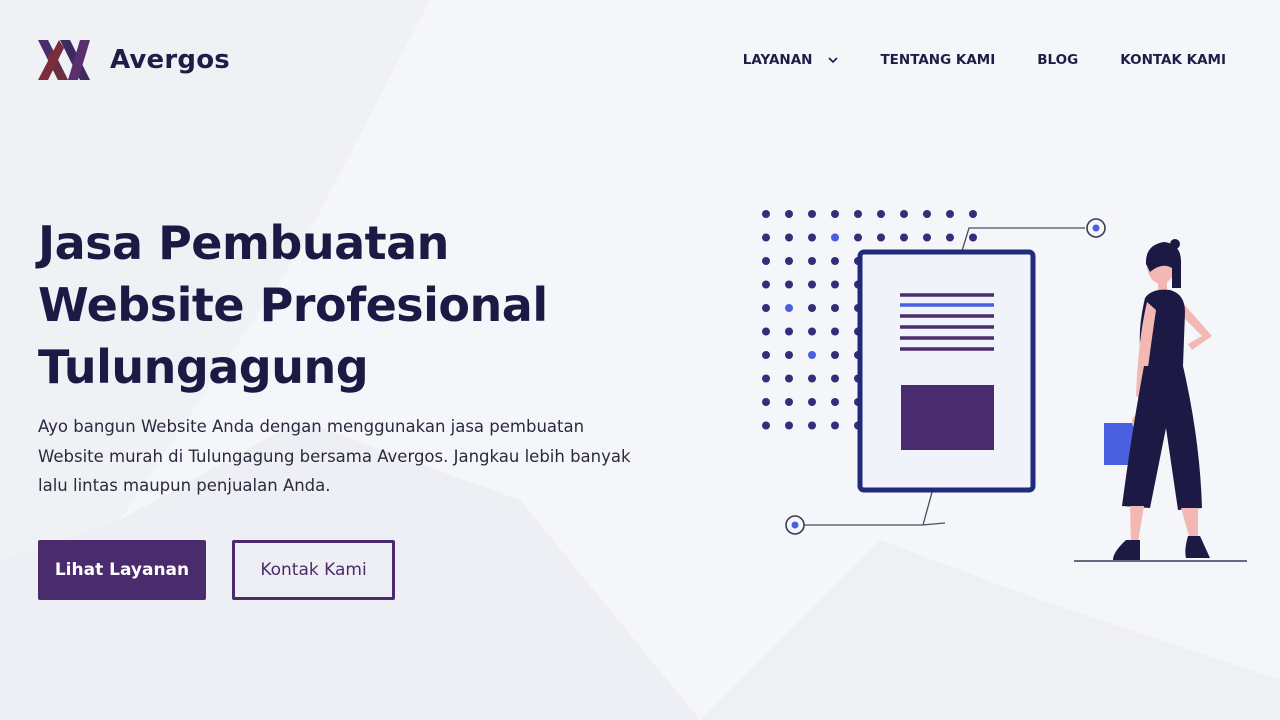 The height and width of the screenshot is (720, 1280). I want to click on main-nav: LAYANAN TENTANG KAMI BLOG KONTAK KAMI, so click(984, 60).